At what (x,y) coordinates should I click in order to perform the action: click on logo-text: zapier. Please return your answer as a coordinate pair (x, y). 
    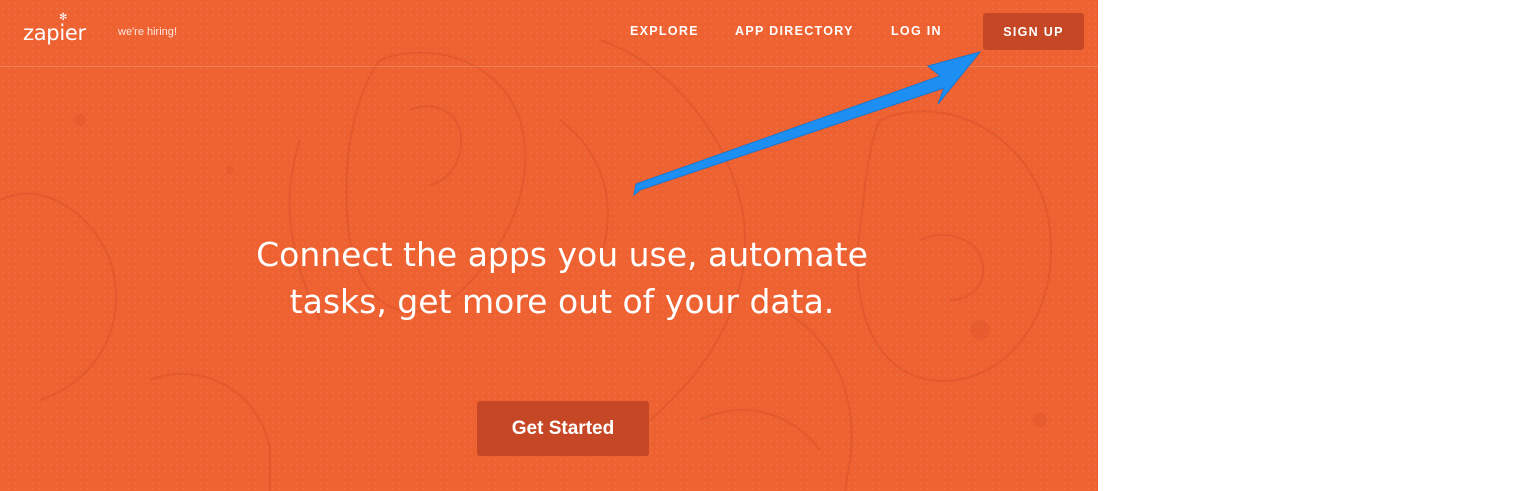
    Looking at the image, I should click on (54, 33).